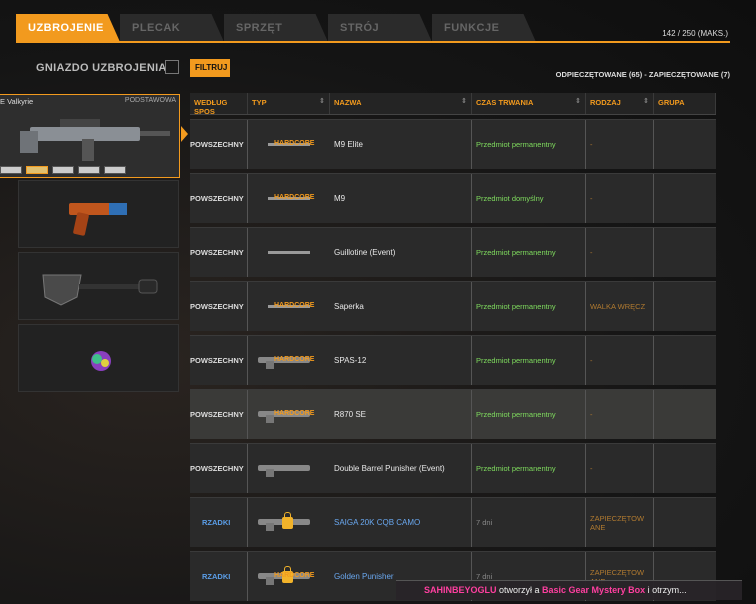 The height and width of the screenshot is (604, 756). I want to click on col-type-header: TYP ⇕, so click(289, 103).